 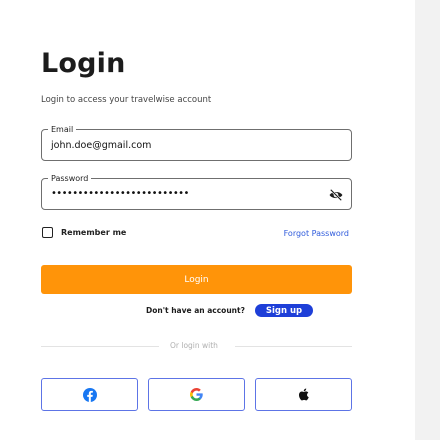 I want to click on eye-off-icon, so click(x=336, y=195).